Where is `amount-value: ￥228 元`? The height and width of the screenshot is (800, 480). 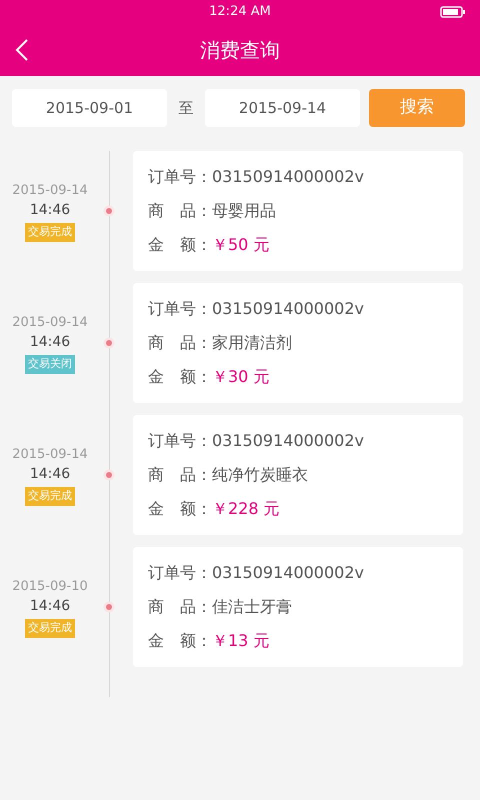 amount-value: ￥228 元 is located at coordinates (246, 509).